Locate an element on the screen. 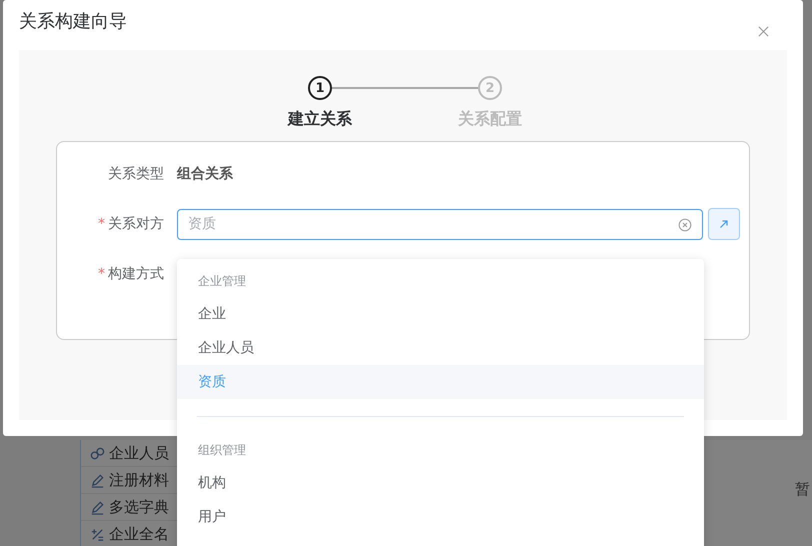 This screenshot has height=546, width=812. row-label: 企业人员 is located at coordinates (139, 453).